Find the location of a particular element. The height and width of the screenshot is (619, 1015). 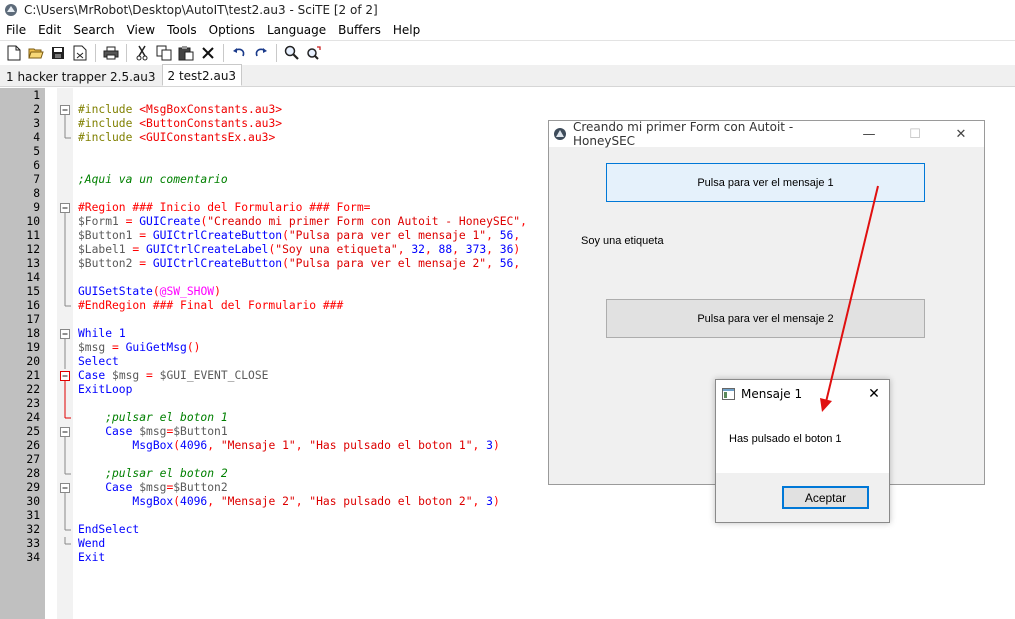

code-line: 1 is located at coordinates (507, 96).